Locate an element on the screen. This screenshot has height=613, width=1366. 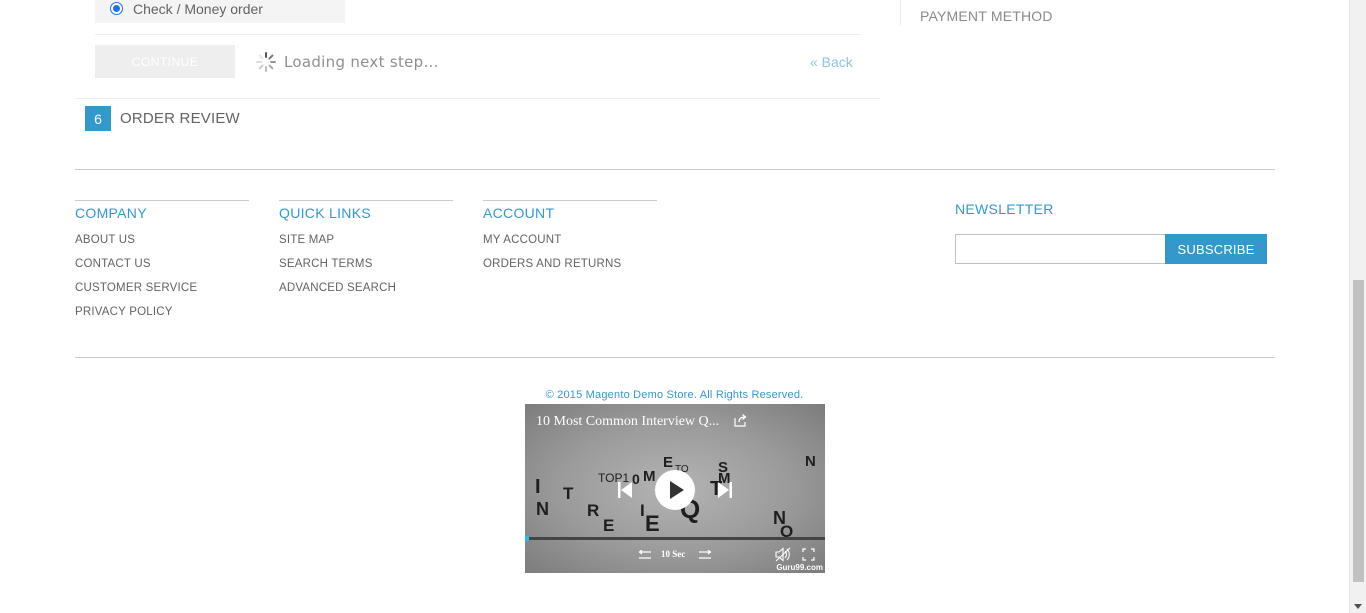
forward-icon is located at coordinates (705, 555).